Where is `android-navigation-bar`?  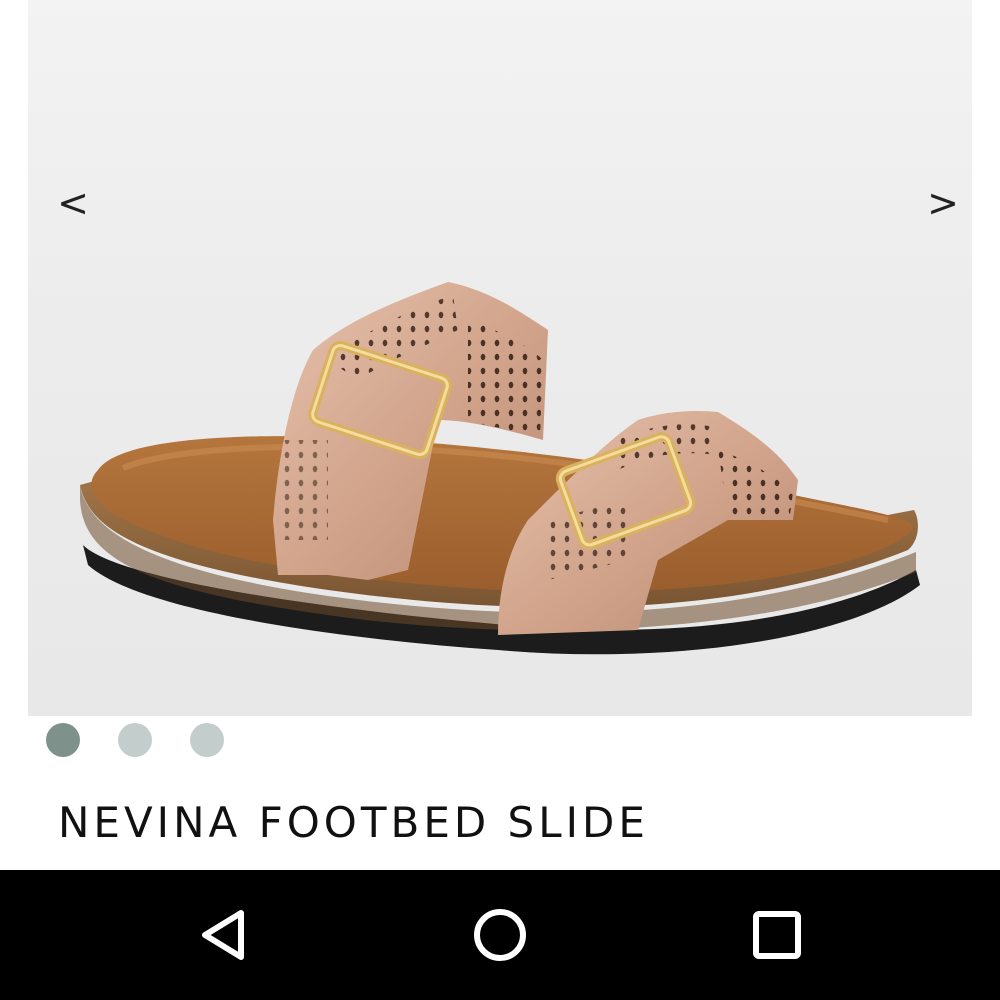 android-navigation-bar is located at coordinates (500, 935).